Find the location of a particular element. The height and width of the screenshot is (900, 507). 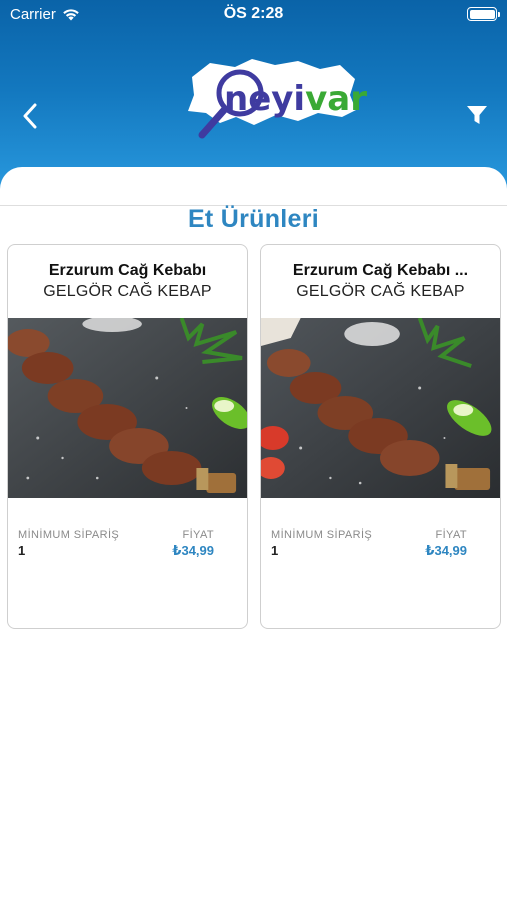

app-logo: neyivar is located at coordinates (273, 102).